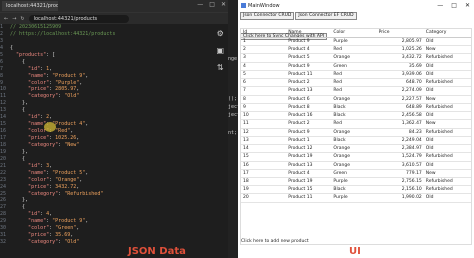  What do you see at coordinates (401, 115) in the screenshot?
I see `cell-price: 2,456.58` at bounding box center [401, 115].